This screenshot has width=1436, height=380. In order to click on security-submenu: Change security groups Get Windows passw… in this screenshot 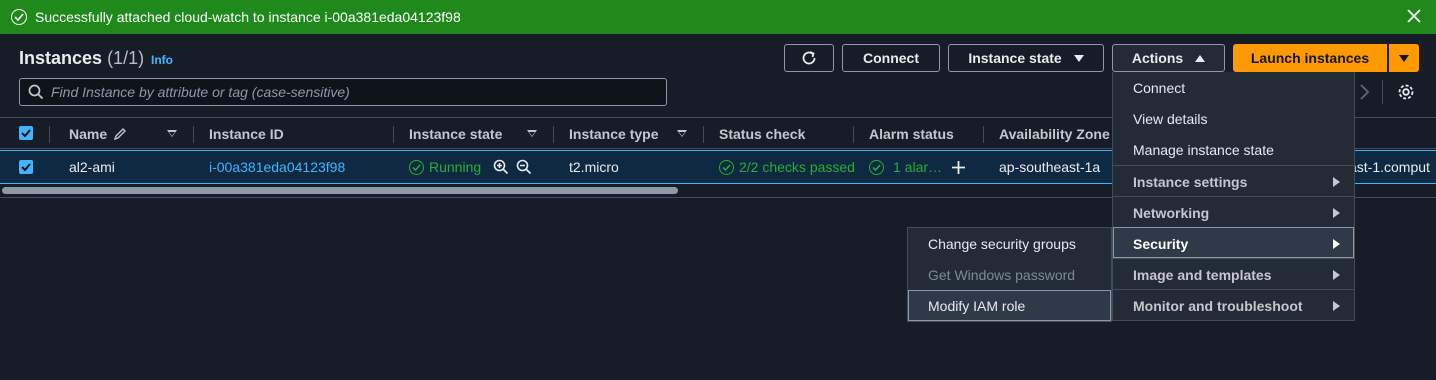, I will do `click(1009, 274)`.